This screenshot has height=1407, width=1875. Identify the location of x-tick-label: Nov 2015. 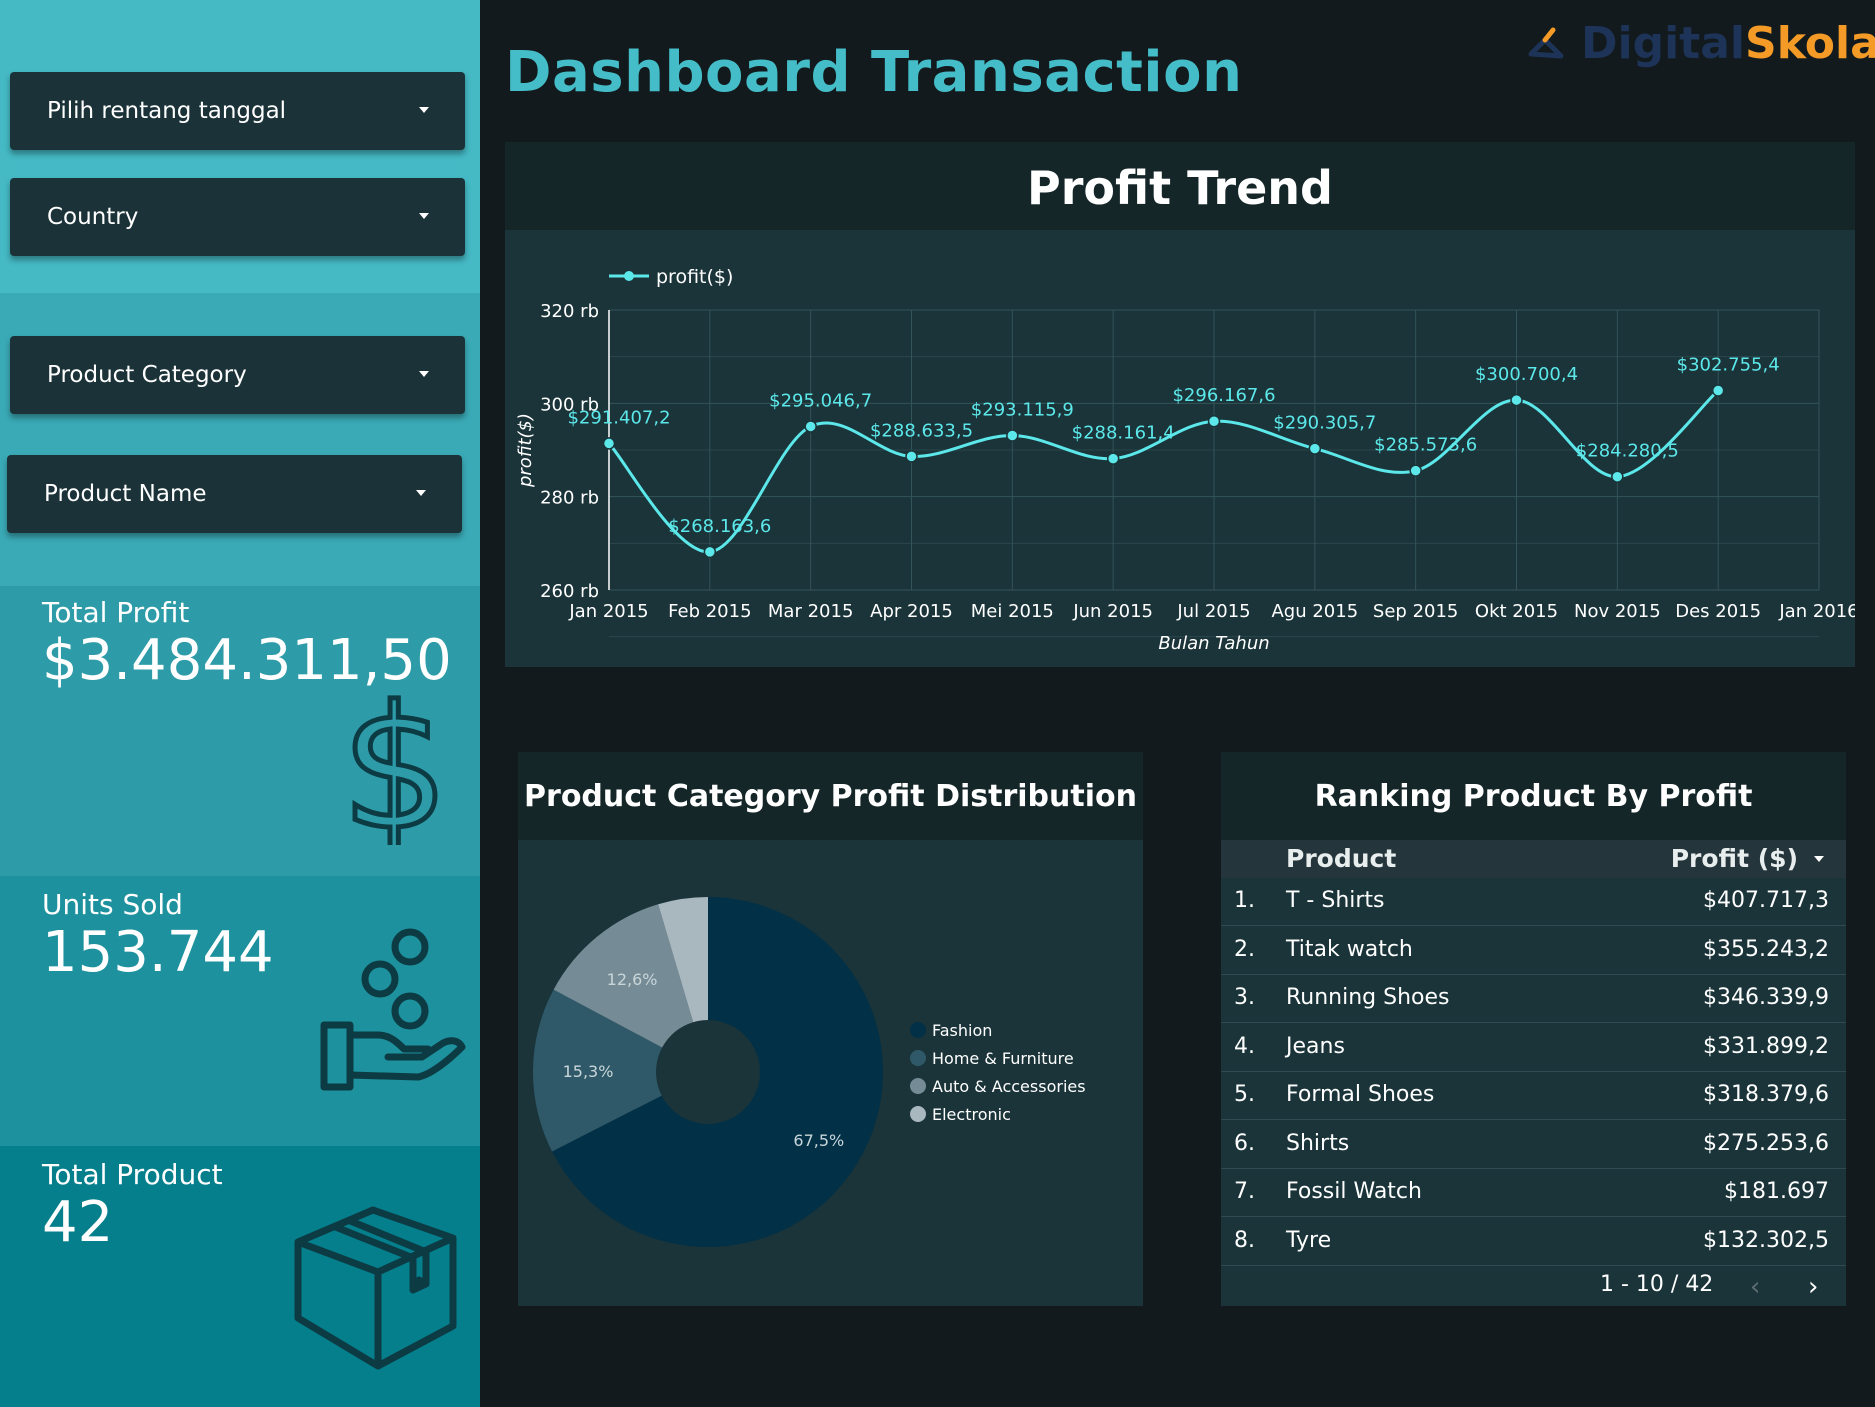
(1617, 611).